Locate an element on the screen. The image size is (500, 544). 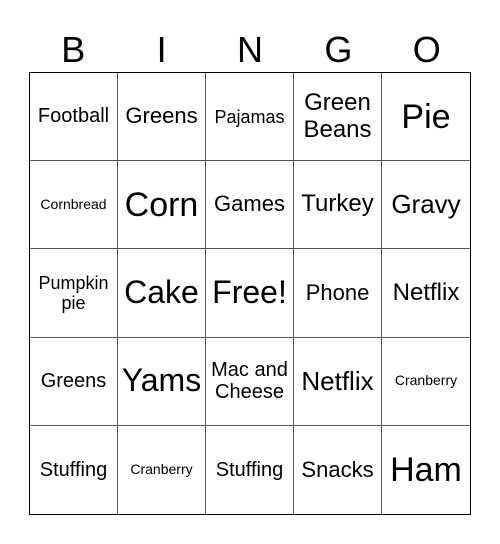
bingo-cell: Turkey is located at coordinates (338, 205).